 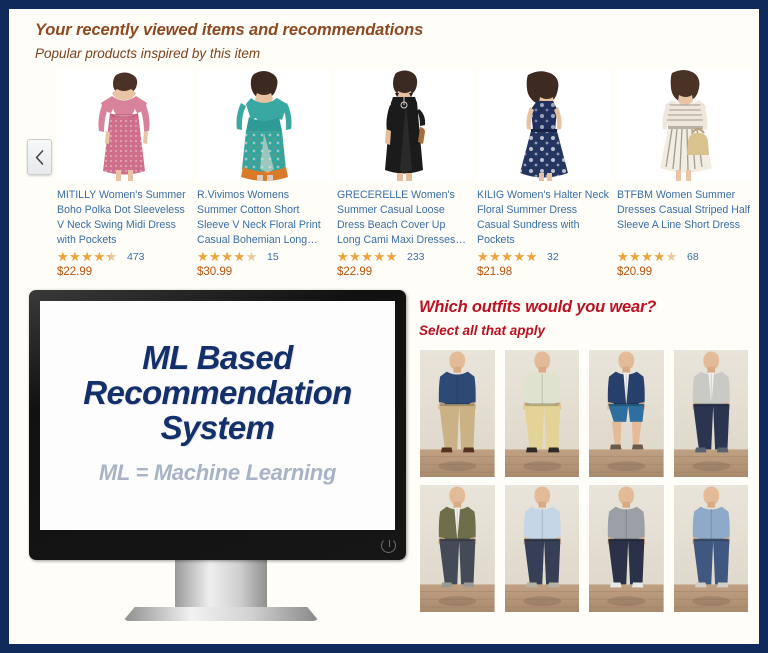 I want to click on monitor-stand-neck, so click(x=221, y=583).